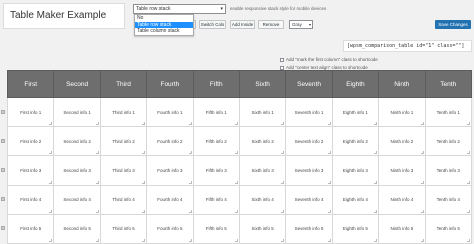 This screenshot has height=244, width=474. Describe the element at coordinates (123, 112) in the screenshot. I see `table-cell: Third info 1` at that location.